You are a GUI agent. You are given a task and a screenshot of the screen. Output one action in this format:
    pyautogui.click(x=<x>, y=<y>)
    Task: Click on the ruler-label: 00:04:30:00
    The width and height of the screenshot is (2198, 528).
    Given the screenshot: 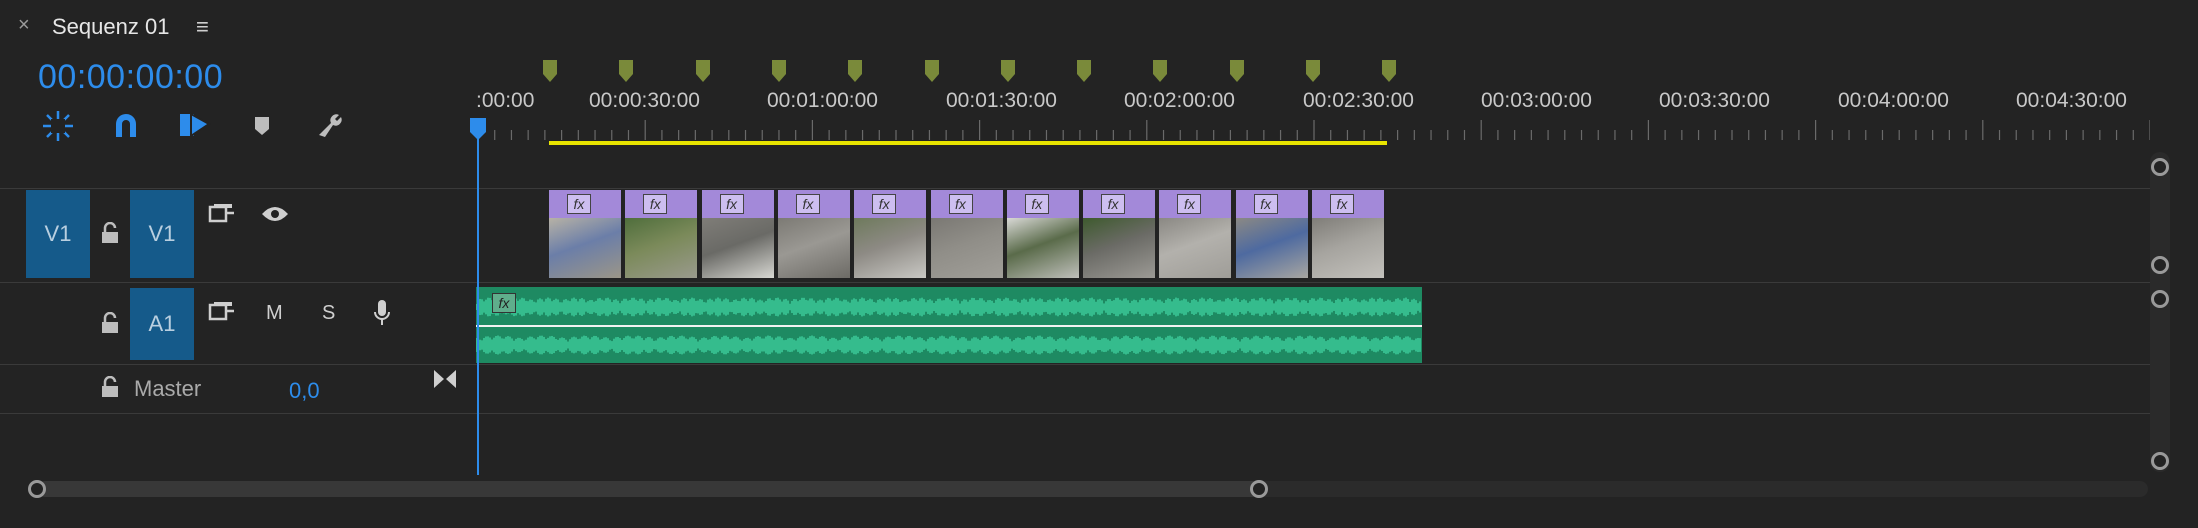 What is the action you would take?
    pyautogui.click(x=2071, y=100)
    